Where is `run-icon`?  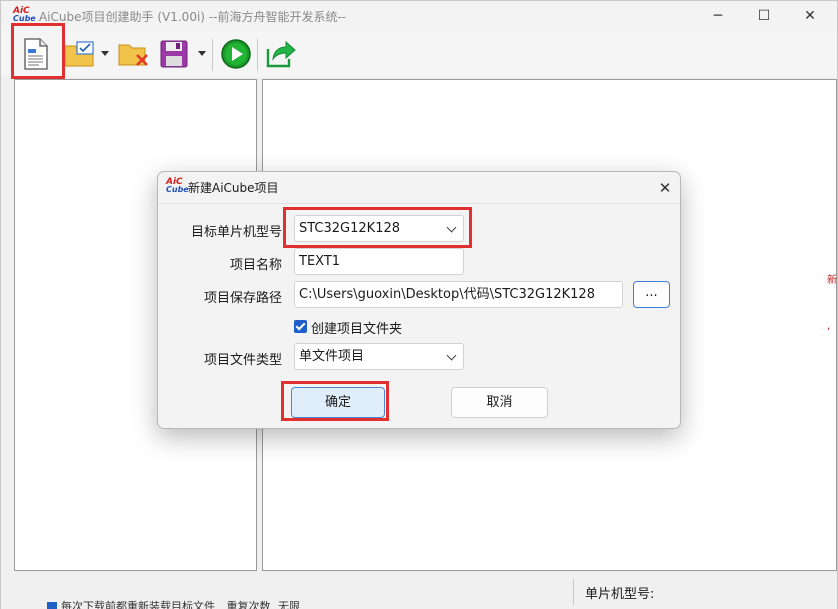
run-icon is located at coordinates (236, 54).